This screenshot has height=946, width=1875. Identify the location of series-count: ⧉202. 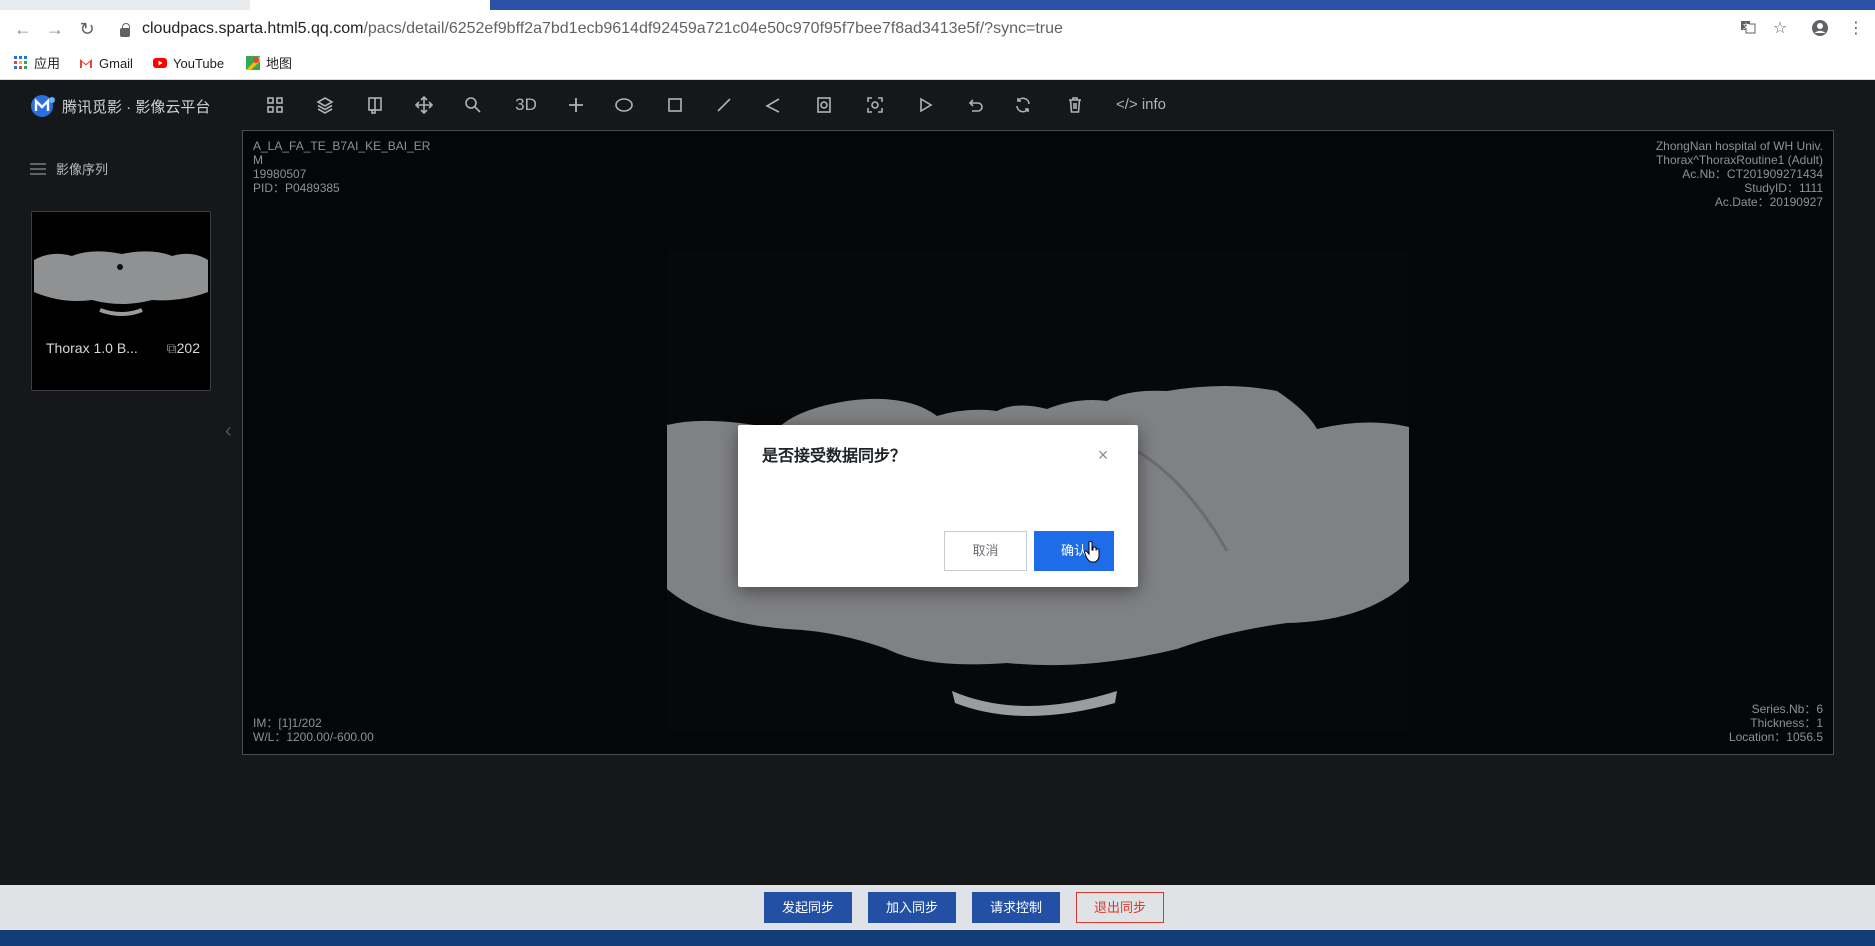
(183, 348).